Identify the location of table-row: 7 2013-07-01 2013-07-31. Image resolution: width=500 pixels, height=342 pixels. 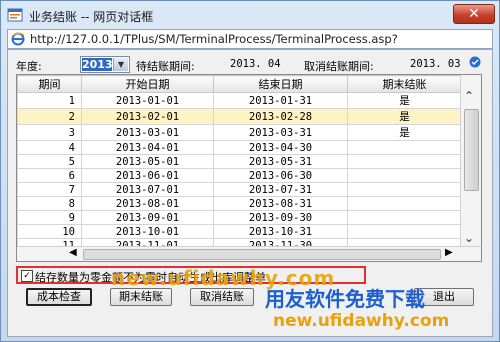
(239, 189).